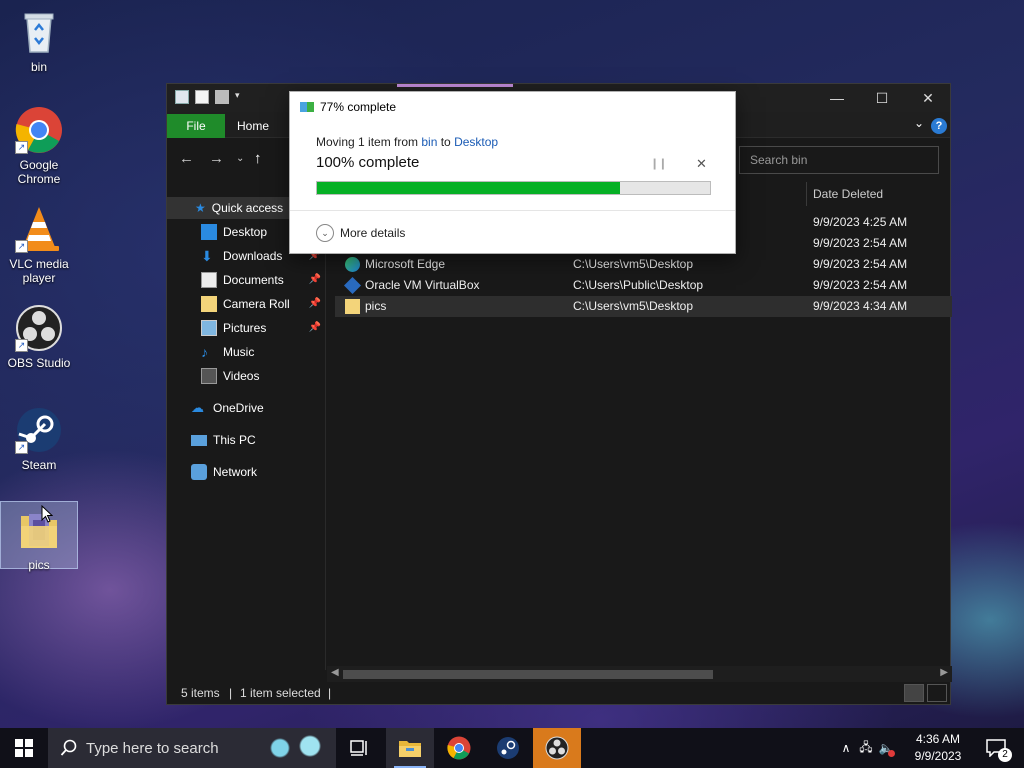 Image resolution: width=1024 pixels, height=768 pixels. I want to click on desktop-icon-obs: ↗ OBS Studio, so click(39, 337).